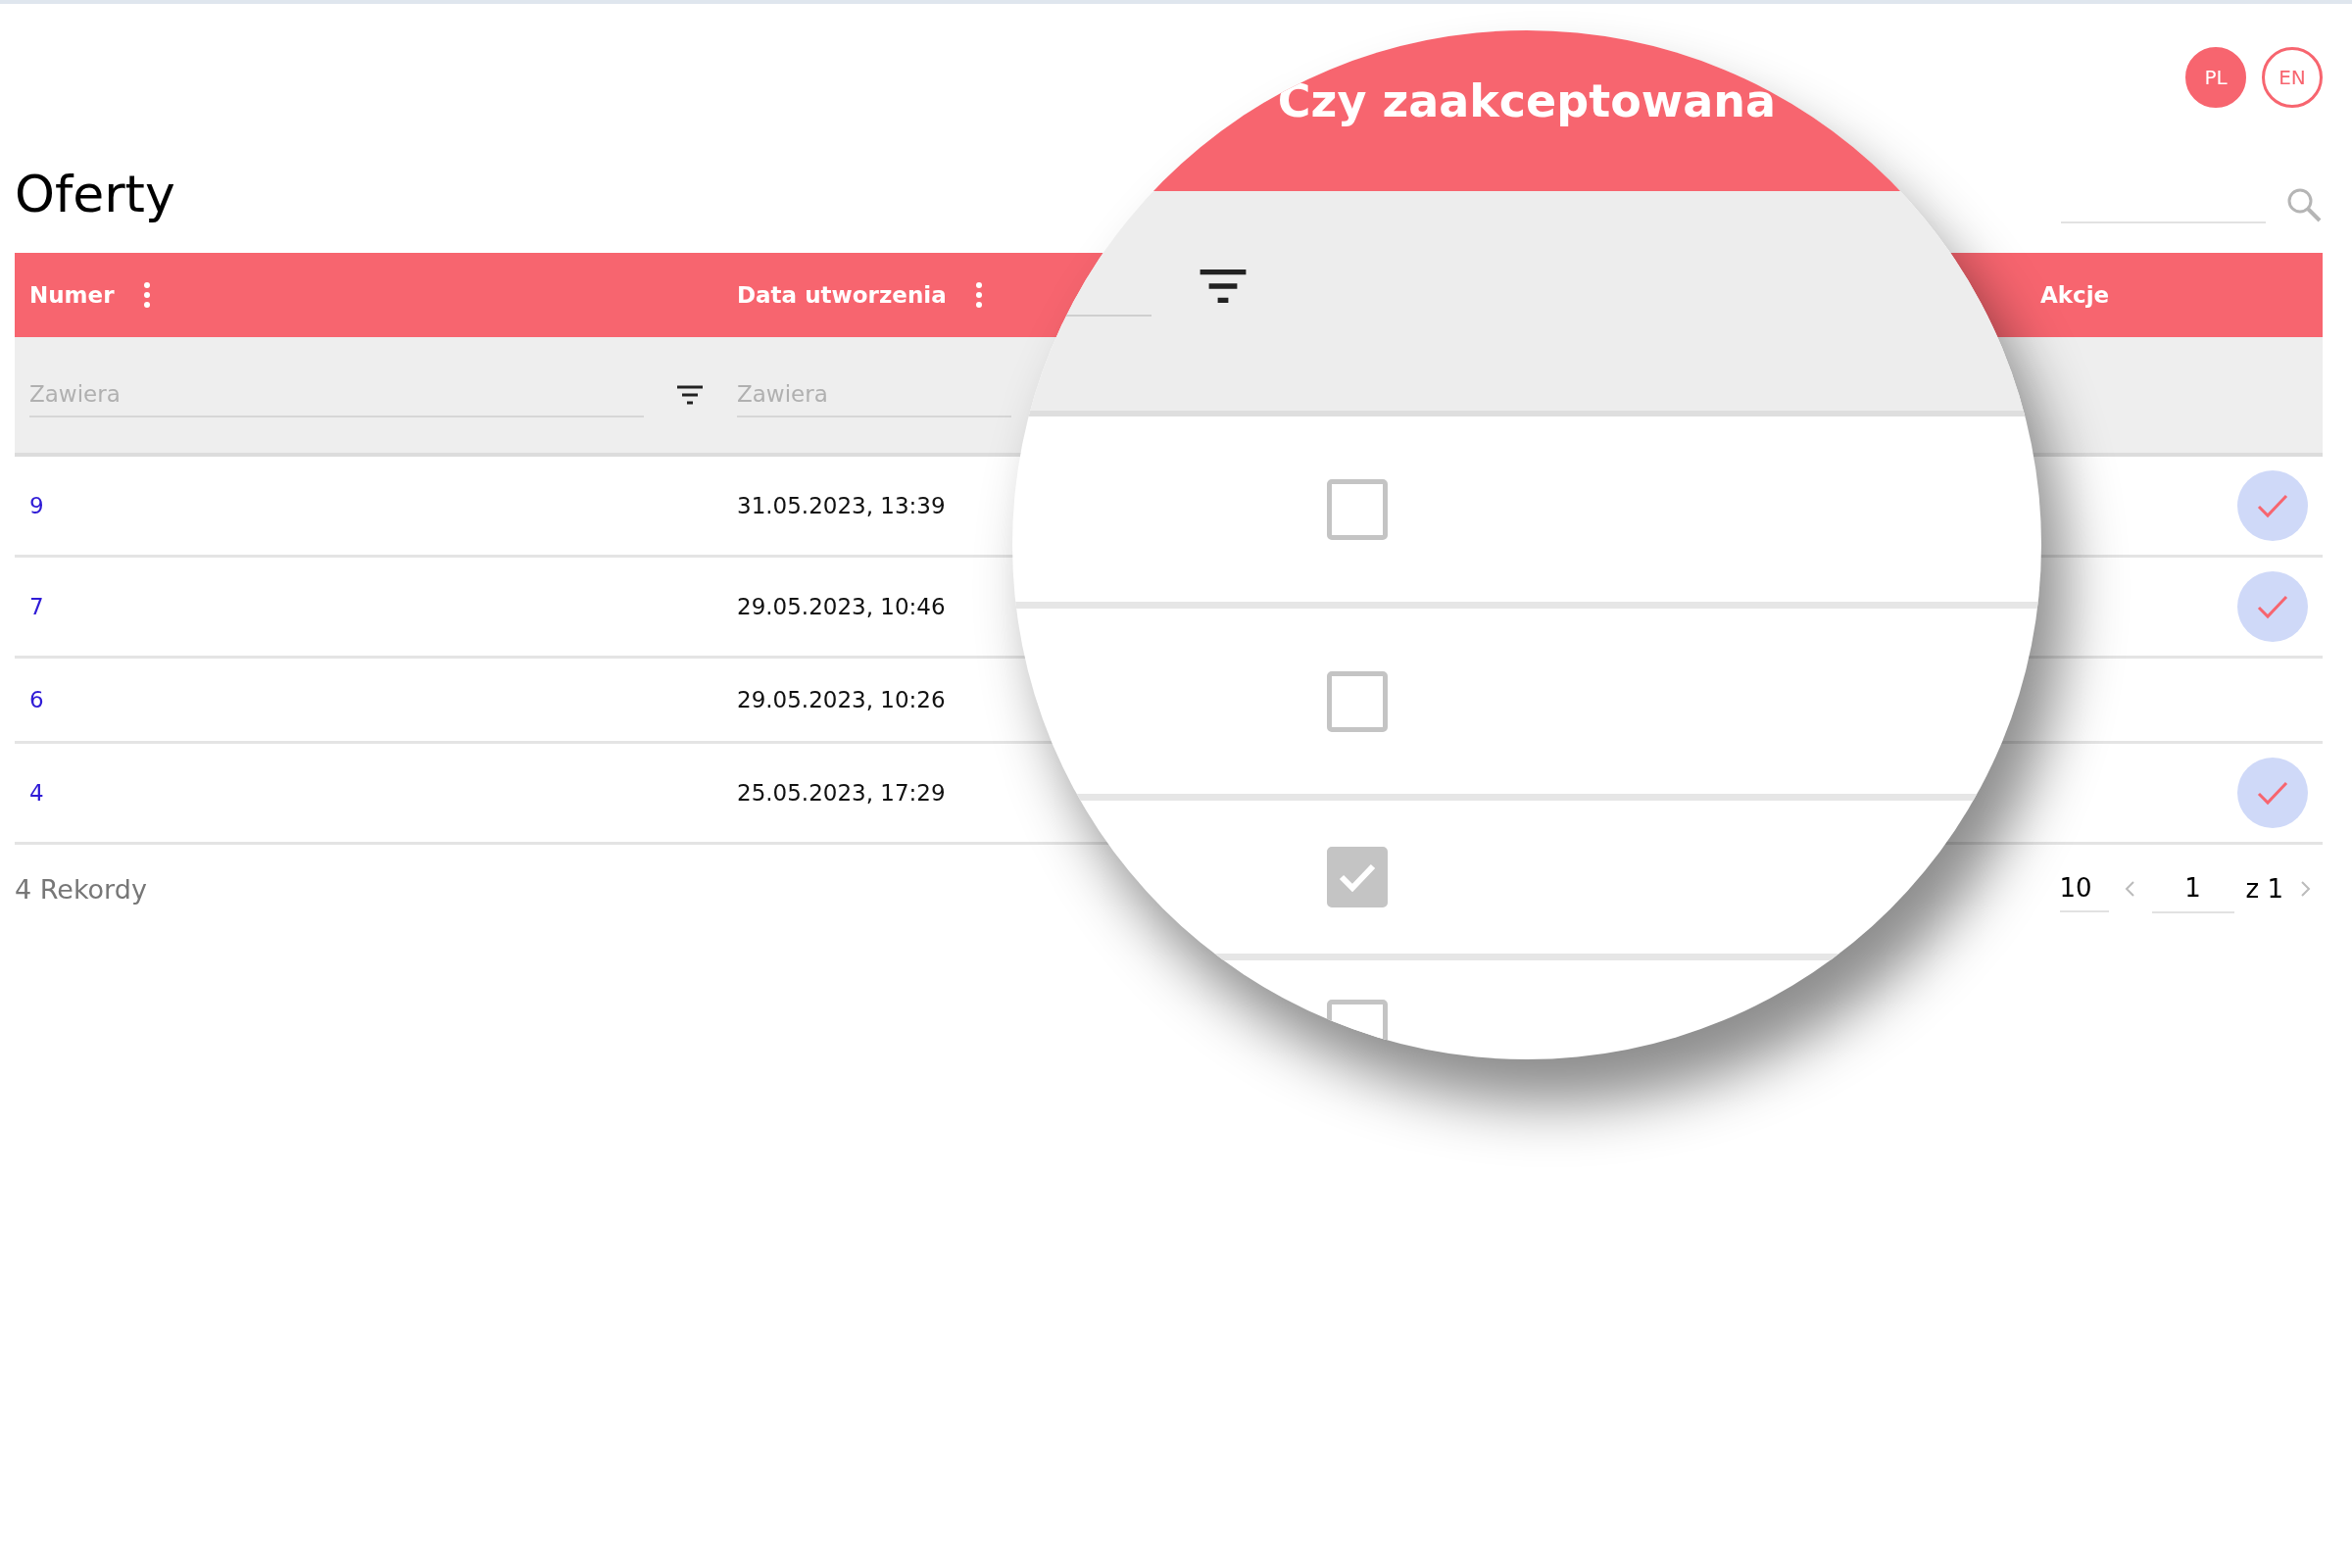  Describe the element at coordinates (36, 793) in the screenshot. I see `offer-link: 4` at that location.